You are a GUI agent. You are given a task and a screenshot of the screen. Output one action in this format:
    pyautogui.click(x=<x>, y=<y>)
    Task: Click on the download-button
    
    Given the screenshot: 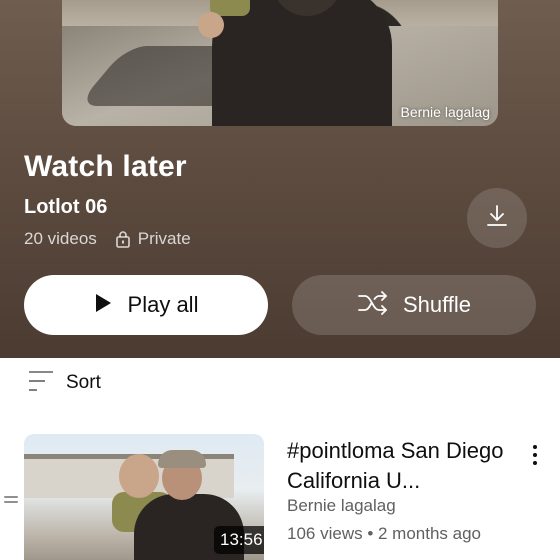 What is the action you would take?
    pyautogui.click(x=497, y=218)
    